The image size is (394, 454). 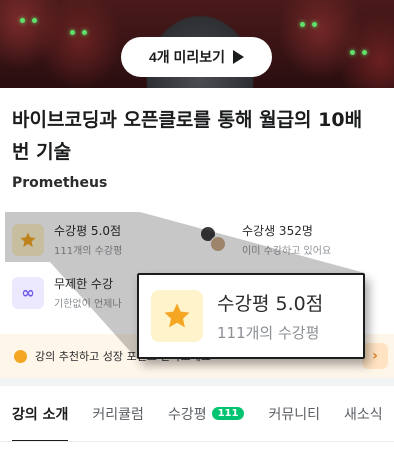 I want to click on section-divider, so click(x=197, y=382).